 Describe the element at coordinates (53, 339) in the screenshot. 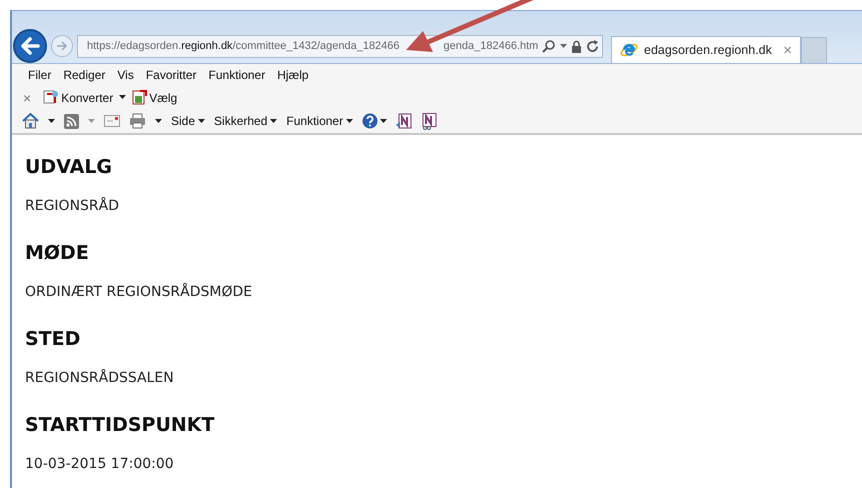

I see `section-heading: STED` at that location.